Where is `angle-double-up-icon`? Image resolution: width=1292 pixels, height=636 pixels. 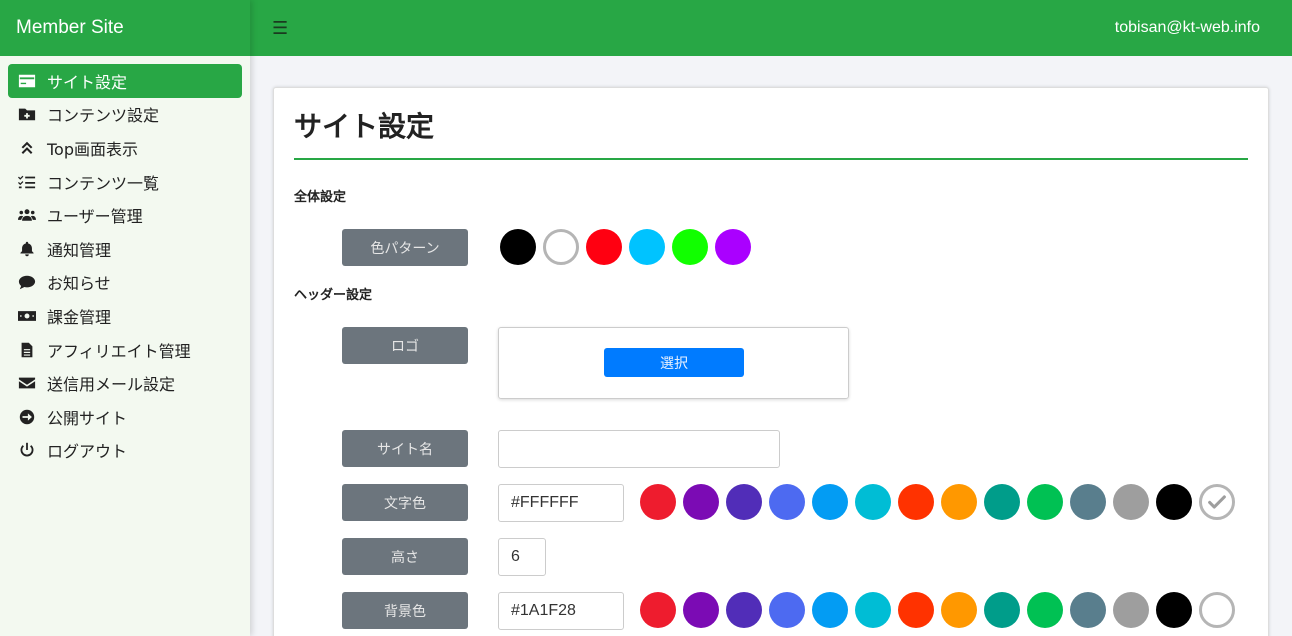 angle-double-up-icon is located at coordinates (27, 148).